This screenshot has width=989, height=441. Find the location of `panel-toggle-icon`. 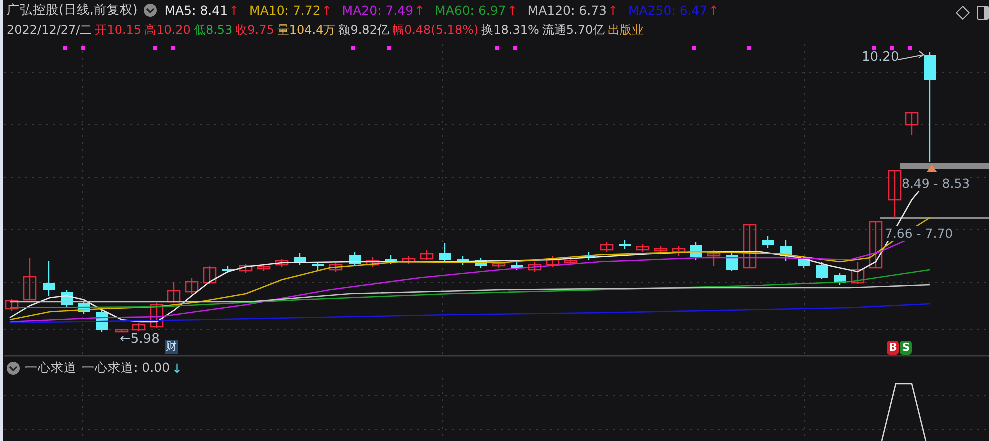

panel-toggle-icon is located at coordinates (983, 13).